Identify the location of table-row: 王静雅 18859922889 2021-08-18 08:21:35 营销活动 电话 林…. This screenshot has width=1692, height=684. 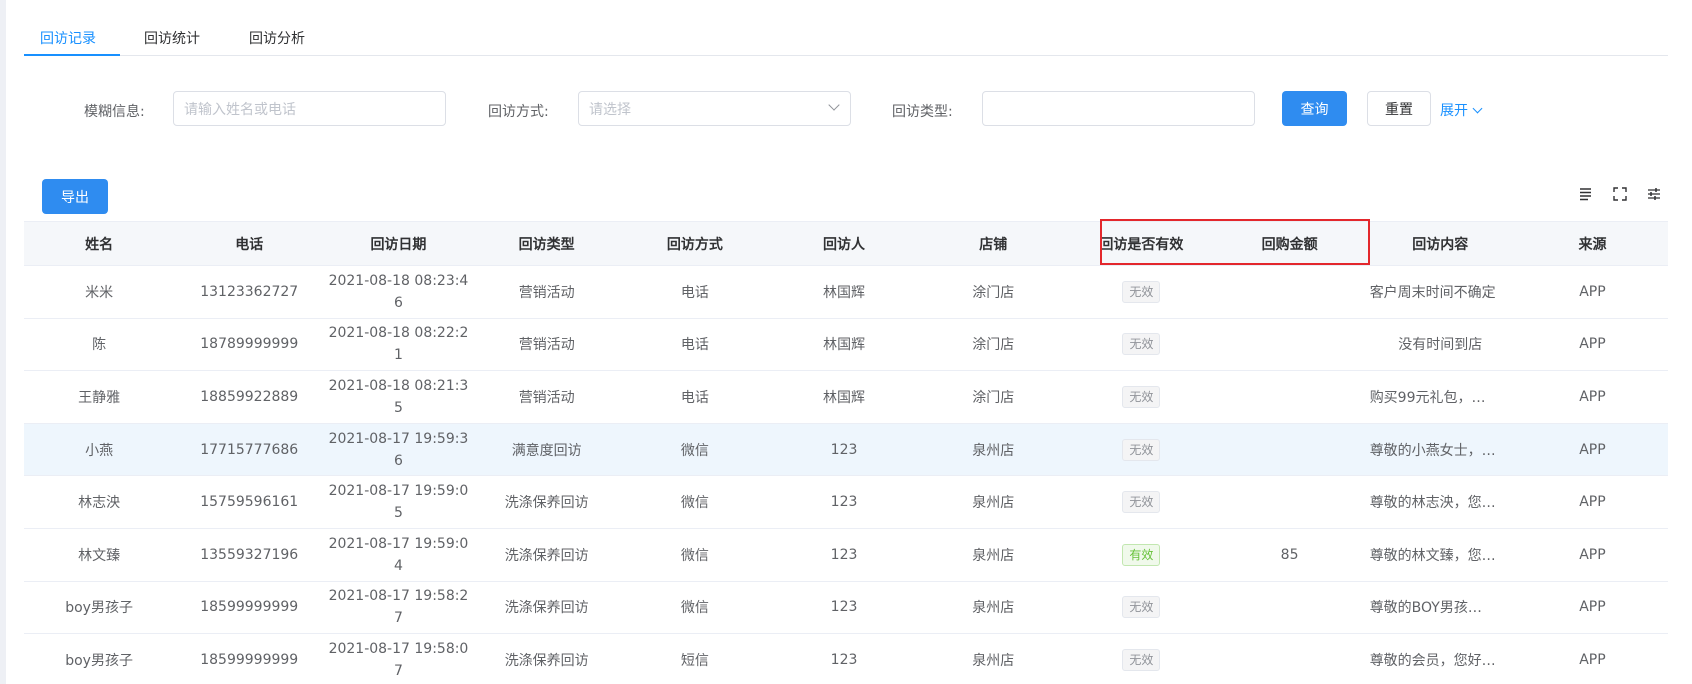
(846, 397).